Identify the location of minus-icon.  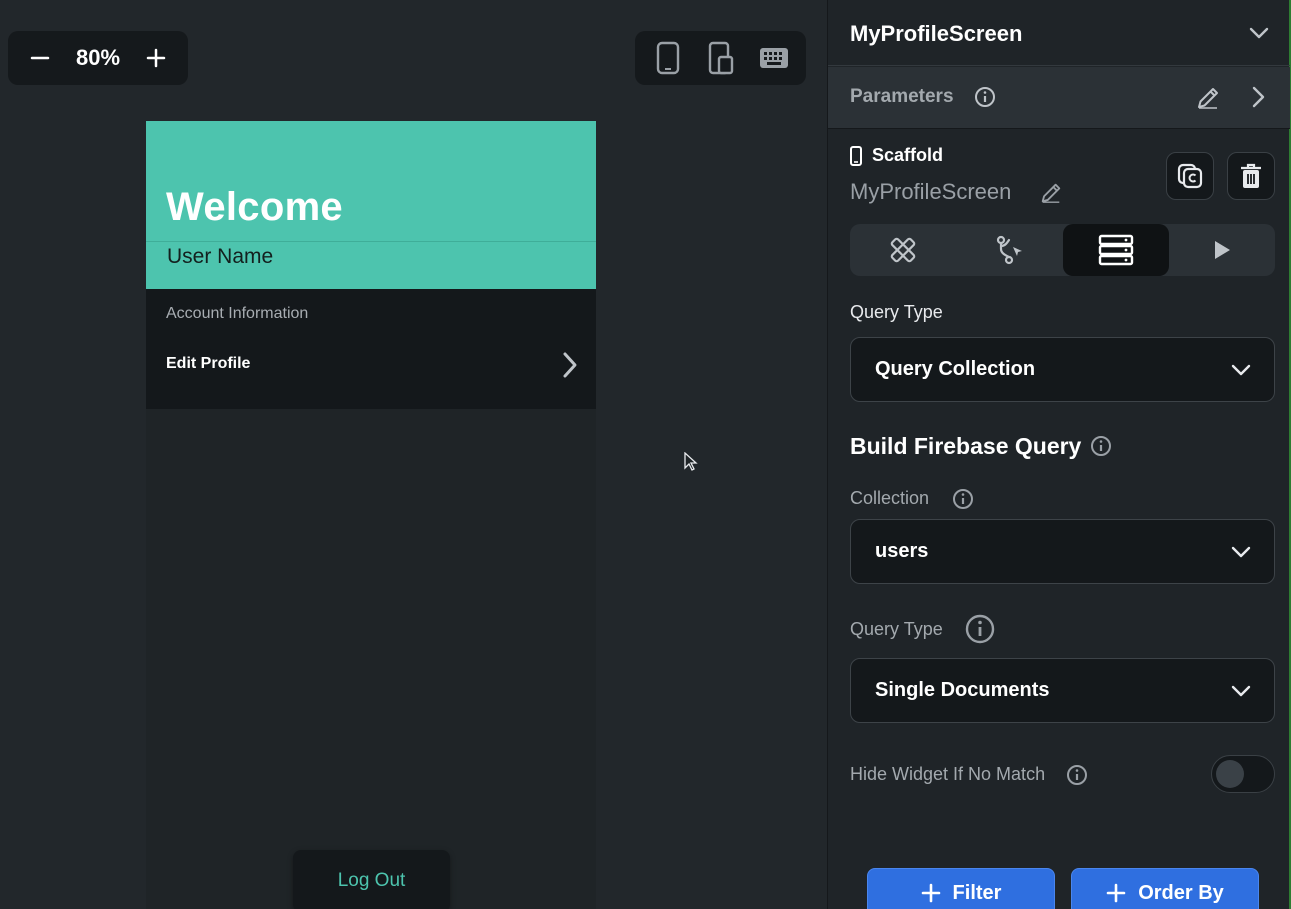
(40, 58).